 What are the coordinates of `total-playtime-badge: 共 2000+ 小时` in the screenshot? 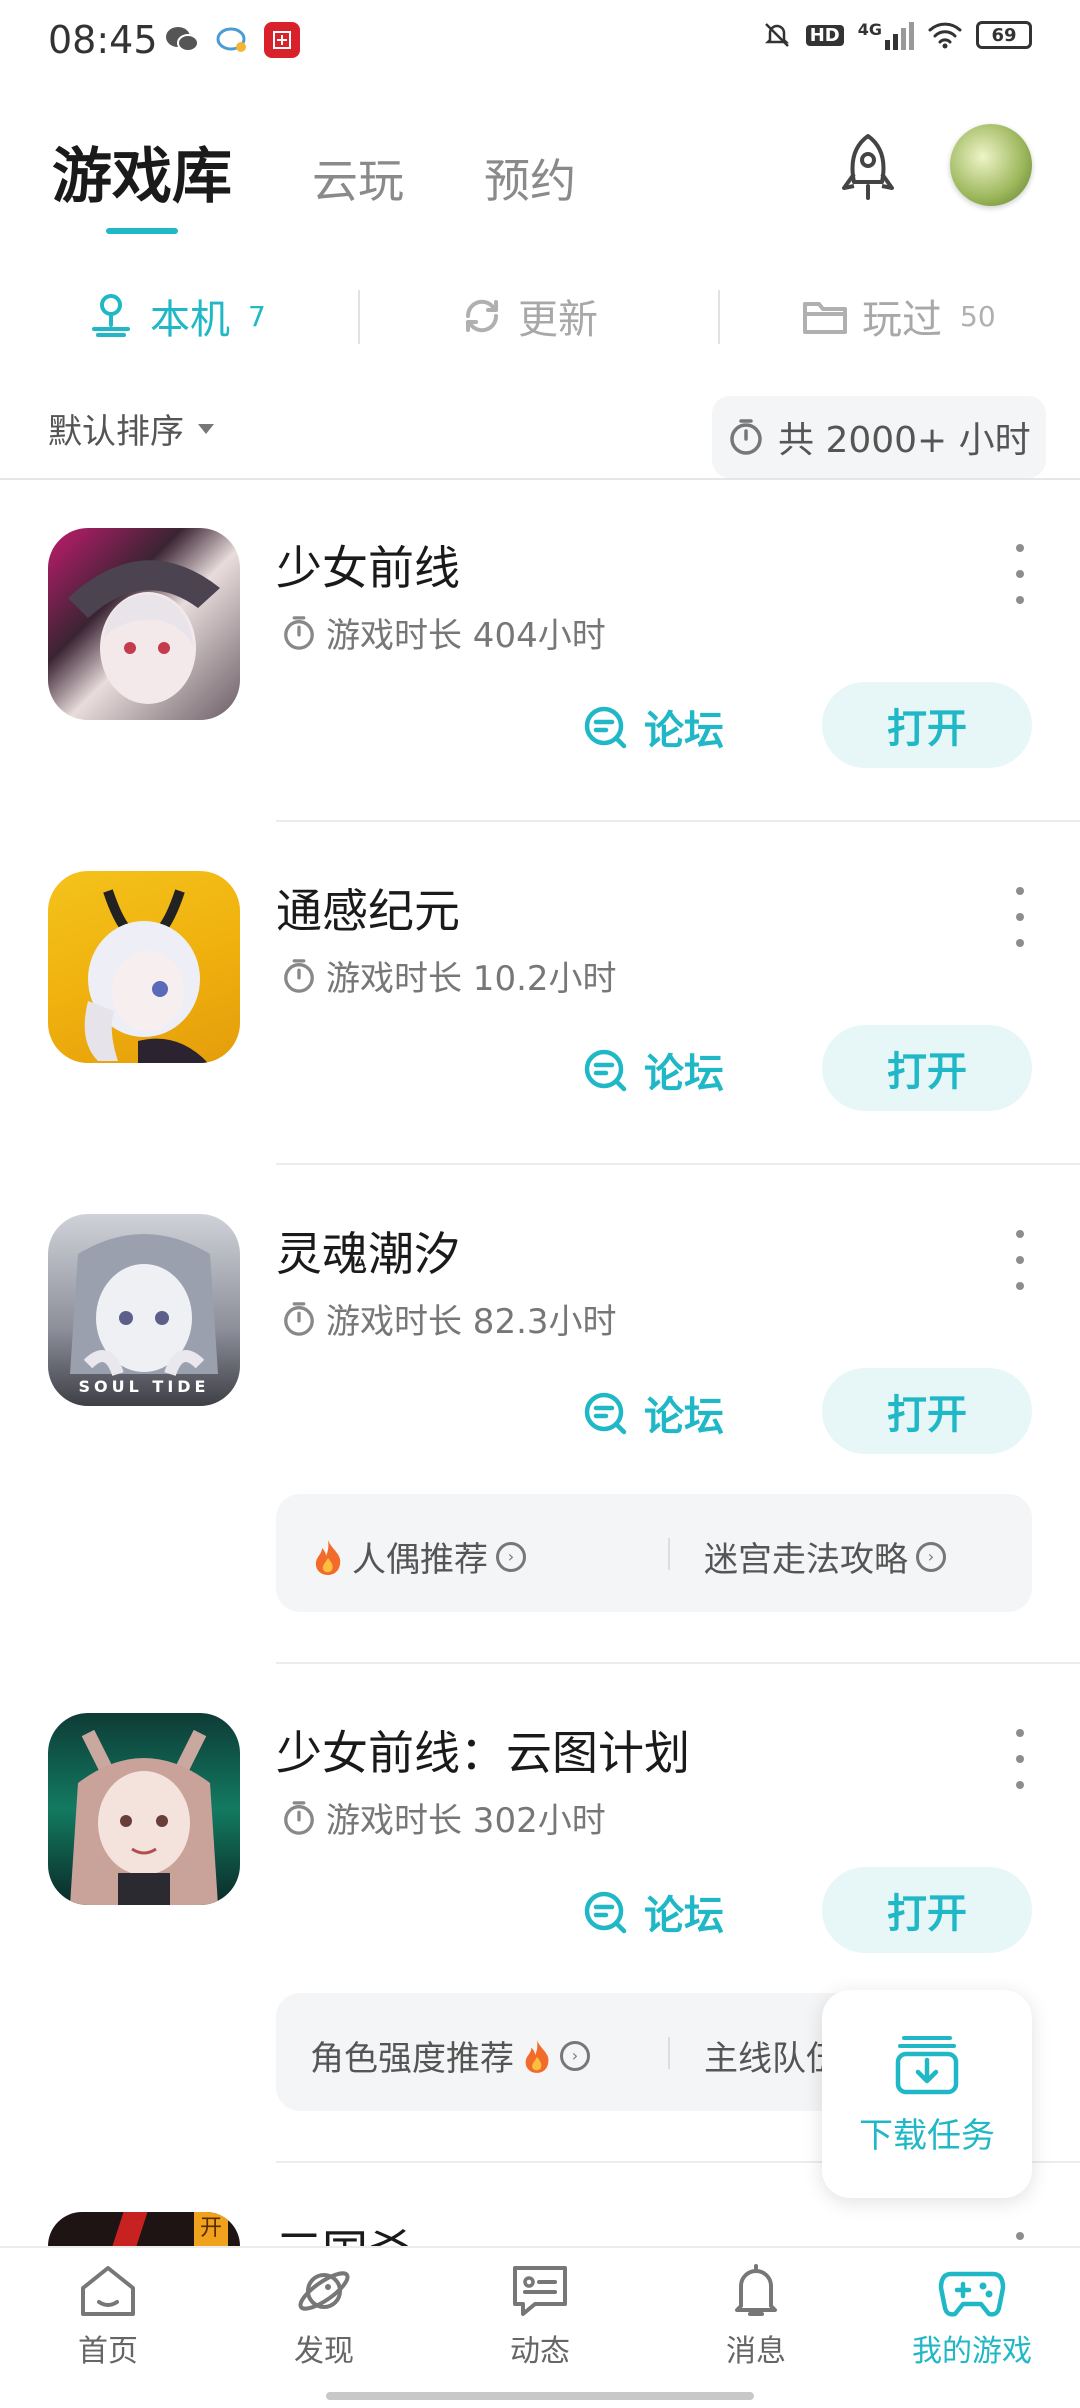 It's located at (879, 437).